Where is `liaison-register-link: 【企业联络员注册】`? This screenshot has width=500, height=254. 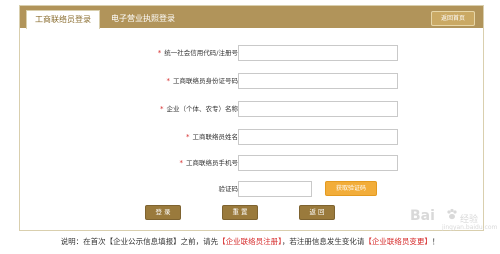
liaison-register-link: 【企业联络员注册】 is located at coordinates (250, 241).